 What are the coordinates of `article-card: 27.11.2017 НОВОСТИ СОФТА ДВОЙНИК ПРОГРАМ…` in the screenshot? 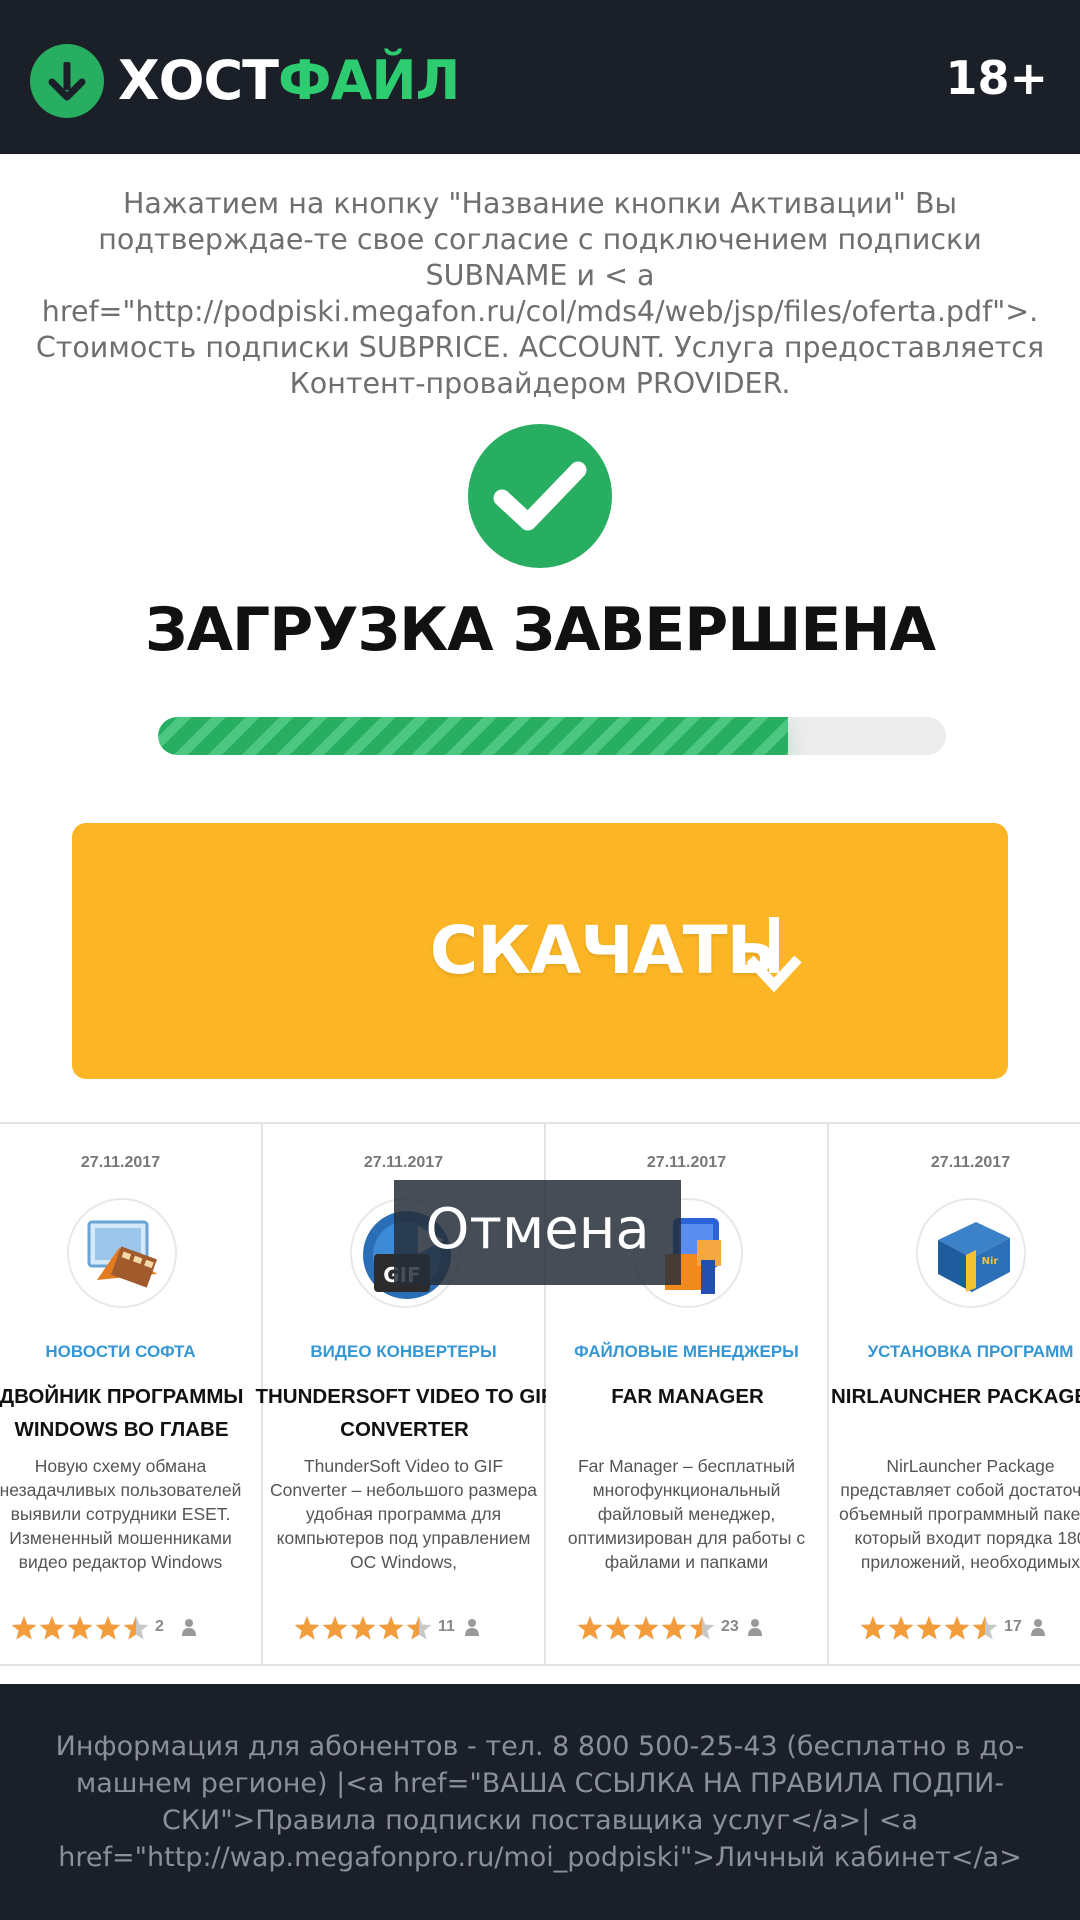 It's located at (131, 1394).